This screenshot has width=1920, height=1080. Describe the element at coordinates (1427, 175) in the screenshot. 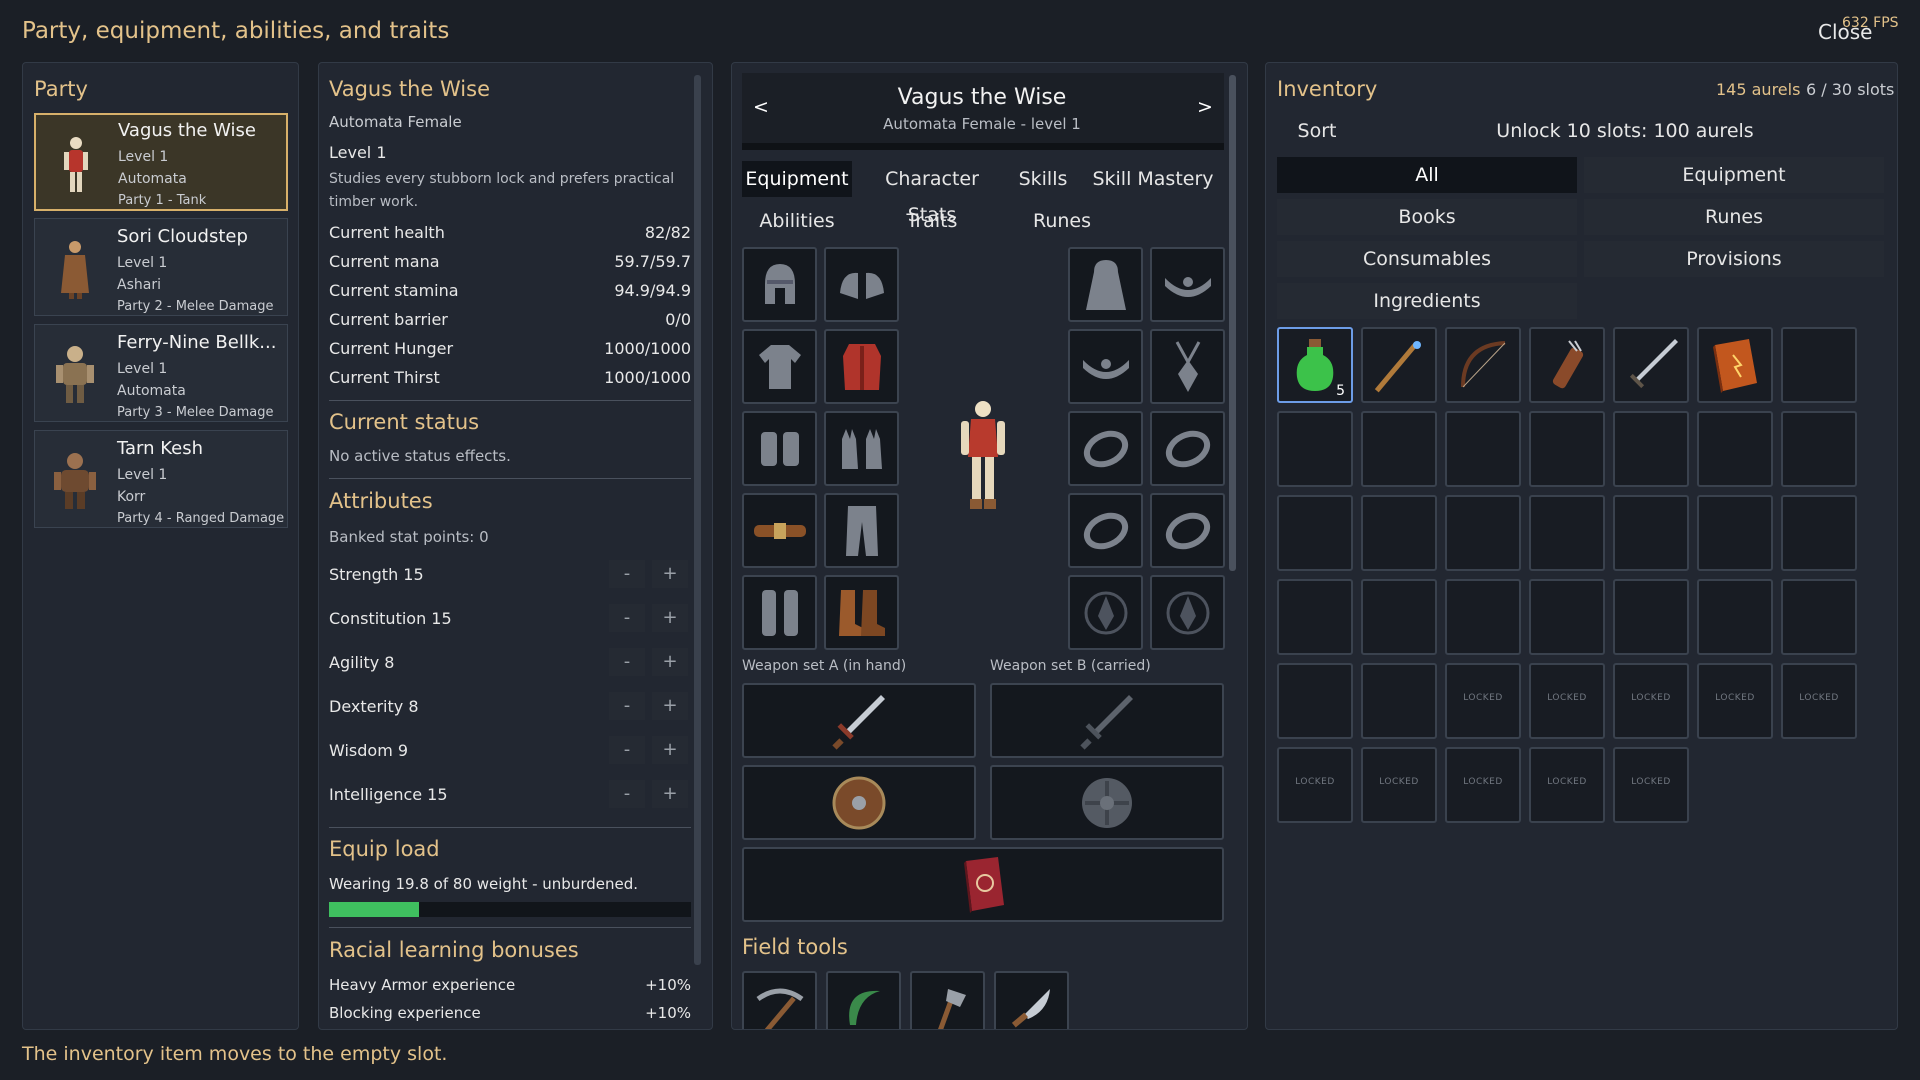

I see `filter-all: All` at that location.